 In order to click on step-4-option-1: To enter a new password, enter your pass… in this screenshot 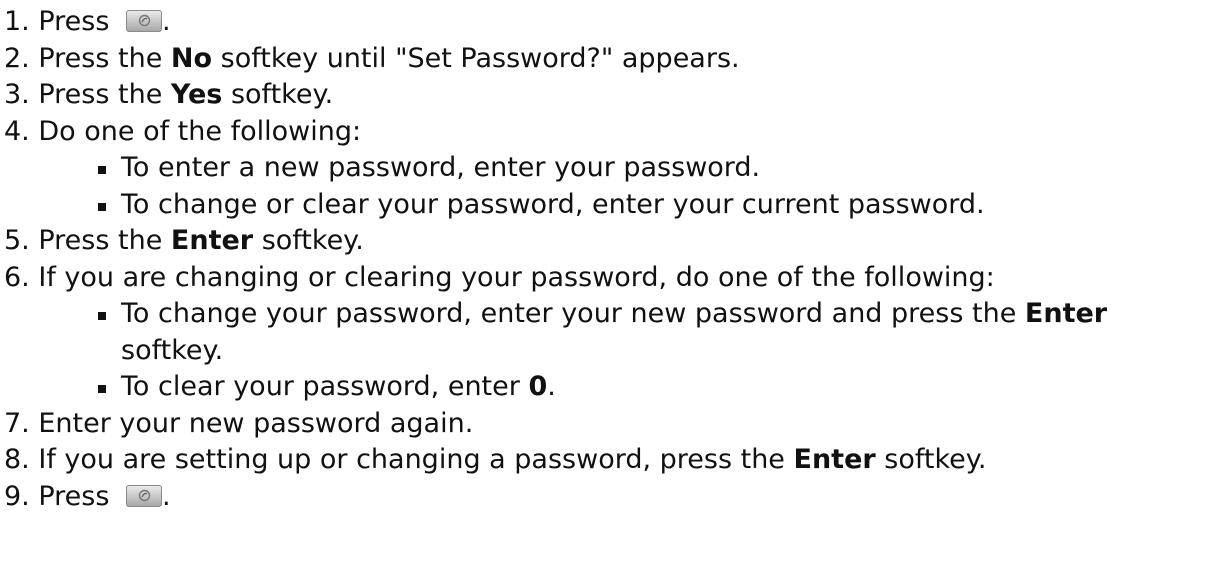, I will do `click(608, 168)`.